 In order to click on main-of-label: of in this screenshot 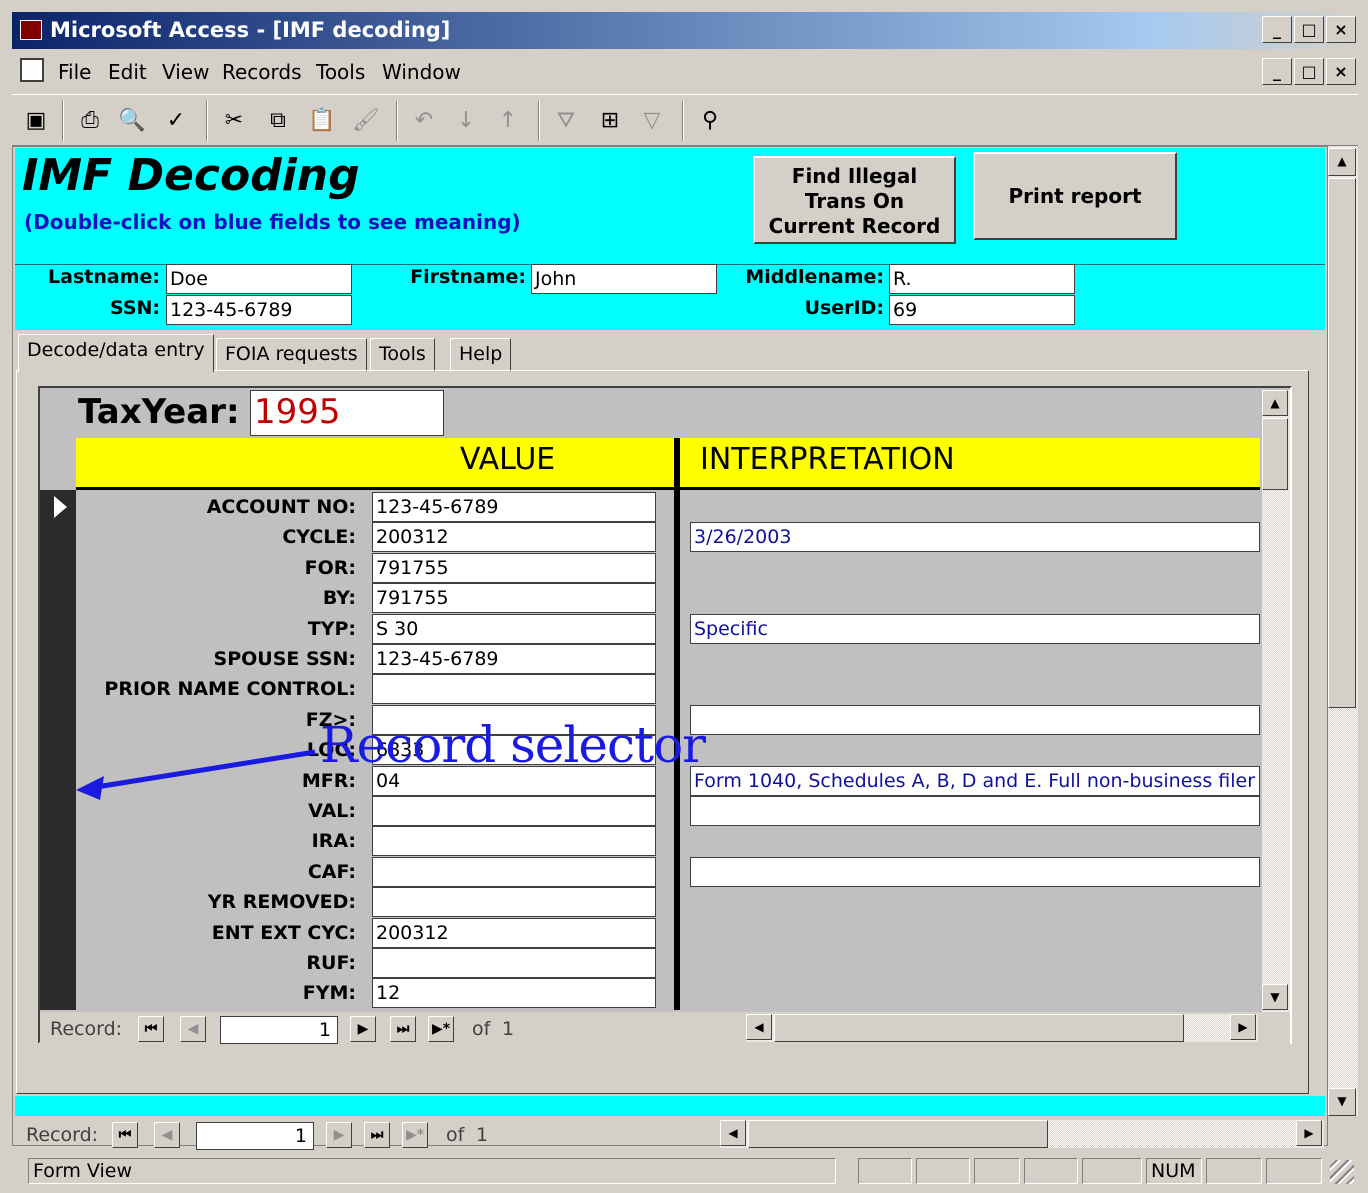, I will do `click(455, 1135)`.